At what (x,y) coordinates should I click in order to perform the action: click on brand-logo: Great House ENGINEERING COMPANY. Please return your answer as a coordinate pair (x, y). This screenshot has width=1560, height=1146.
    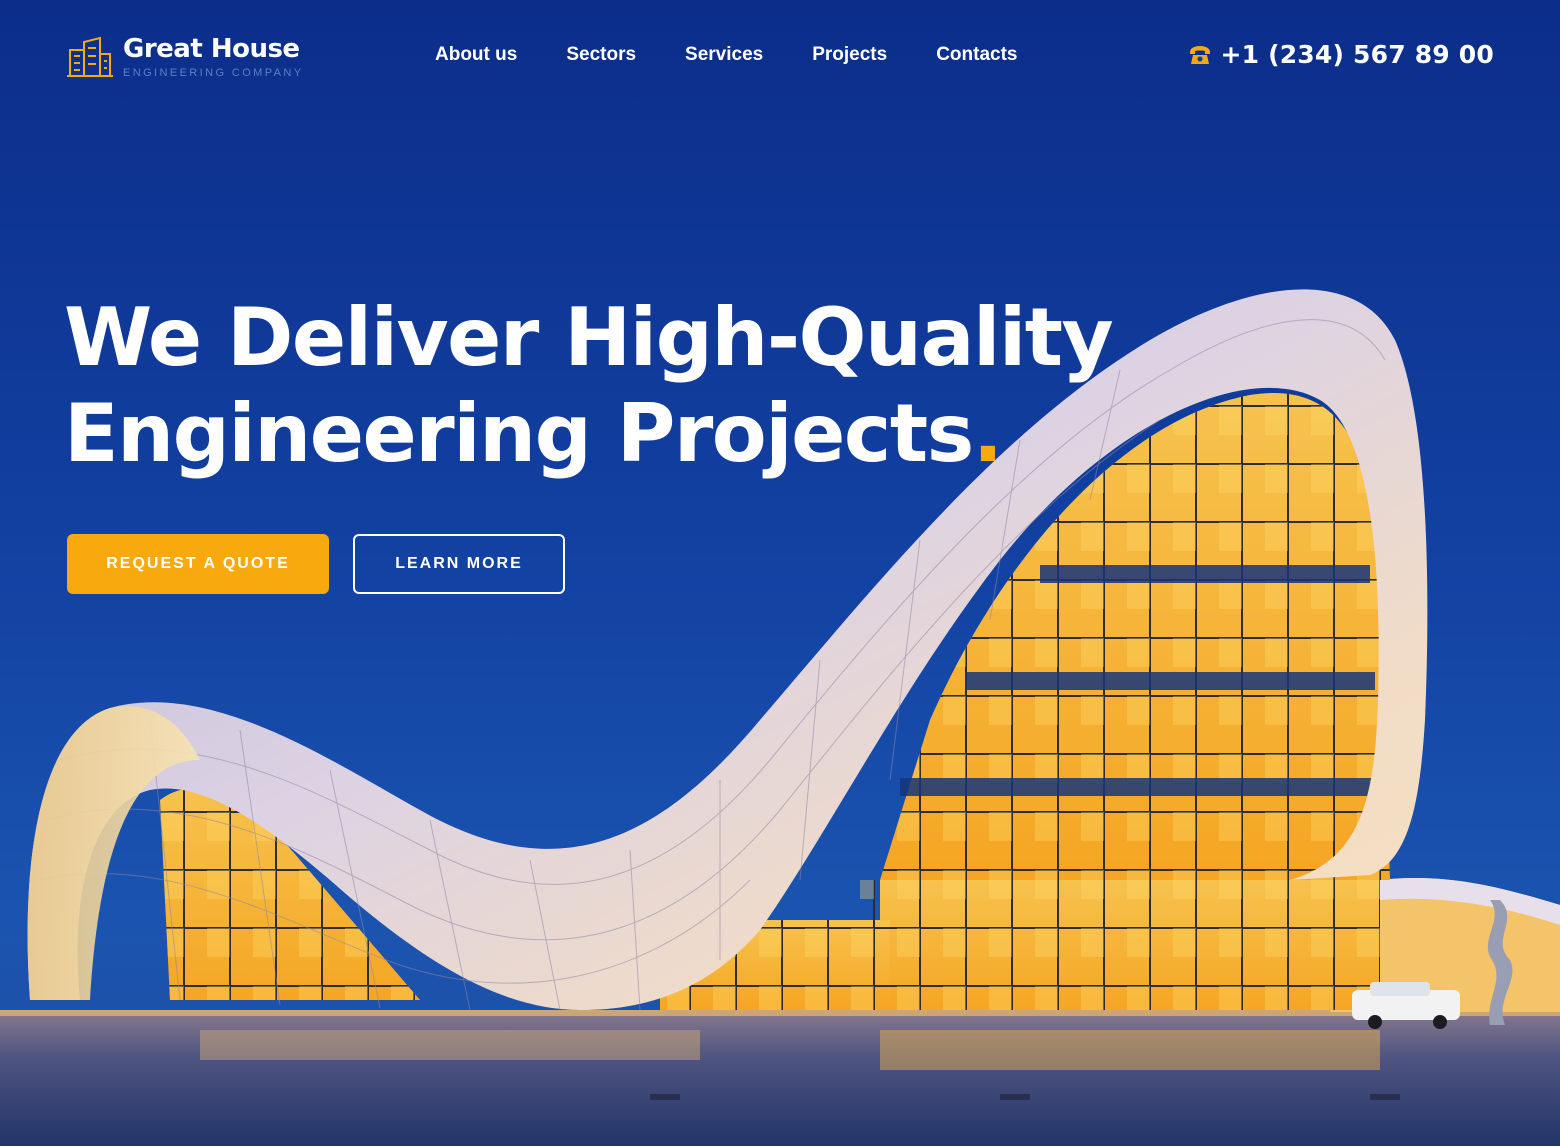
    Looking at the image, I should click on (183, 58).